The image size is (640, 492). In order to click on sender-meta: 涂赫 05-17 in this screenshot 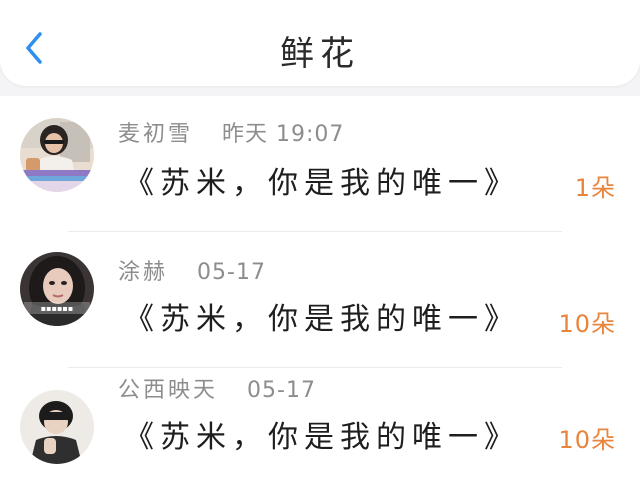, I will do `click(192, 270)`.